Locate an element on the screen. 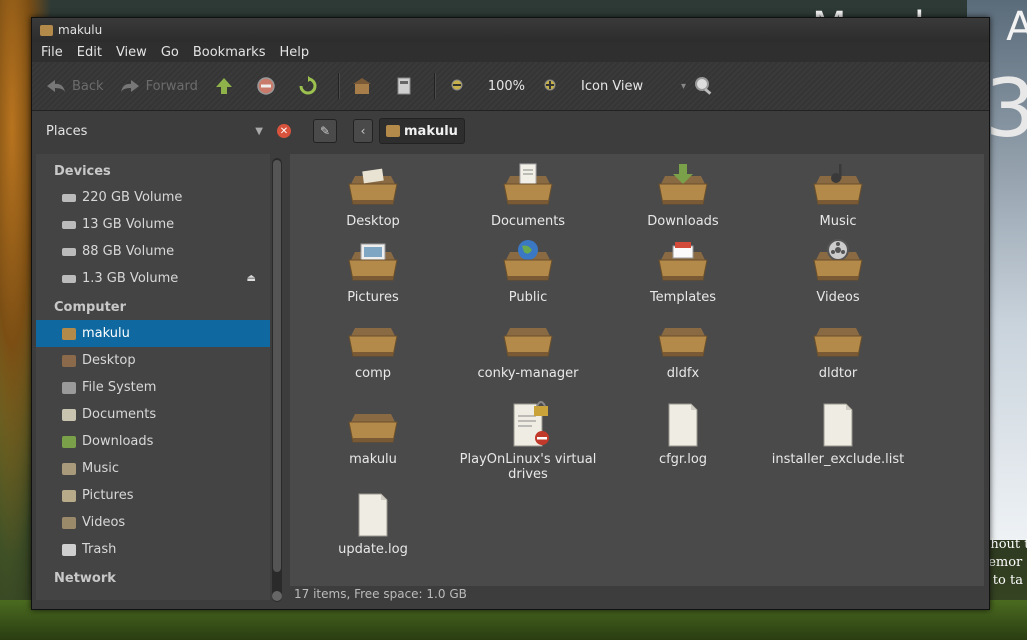 The height and width of the screenshot is (640, 1027). stop-icon is located at coordinates (266, 86).